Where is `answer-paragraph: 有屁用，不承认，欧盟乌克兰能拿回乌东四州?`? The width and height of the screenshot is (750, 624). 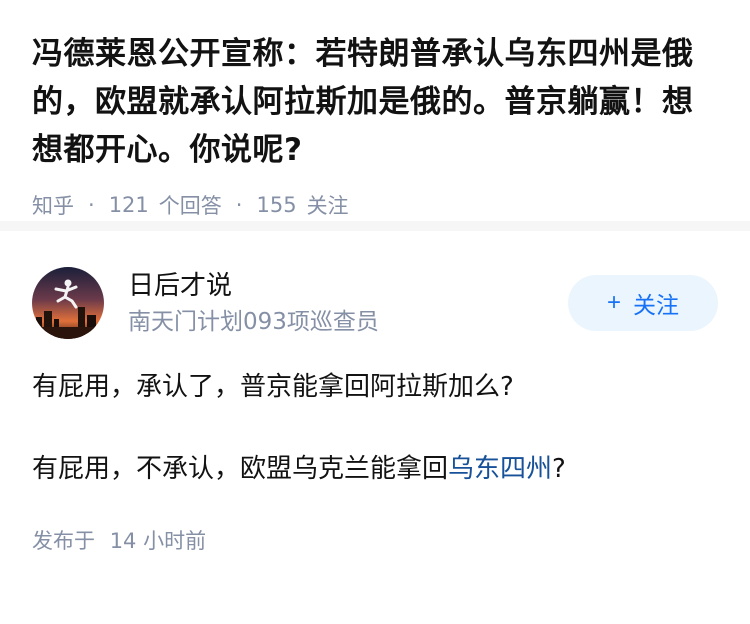
answer-paragraph: 有屁用，不承认，欧盟乌克兰能拿回乌东四州? is located at coordinates (375, 469).